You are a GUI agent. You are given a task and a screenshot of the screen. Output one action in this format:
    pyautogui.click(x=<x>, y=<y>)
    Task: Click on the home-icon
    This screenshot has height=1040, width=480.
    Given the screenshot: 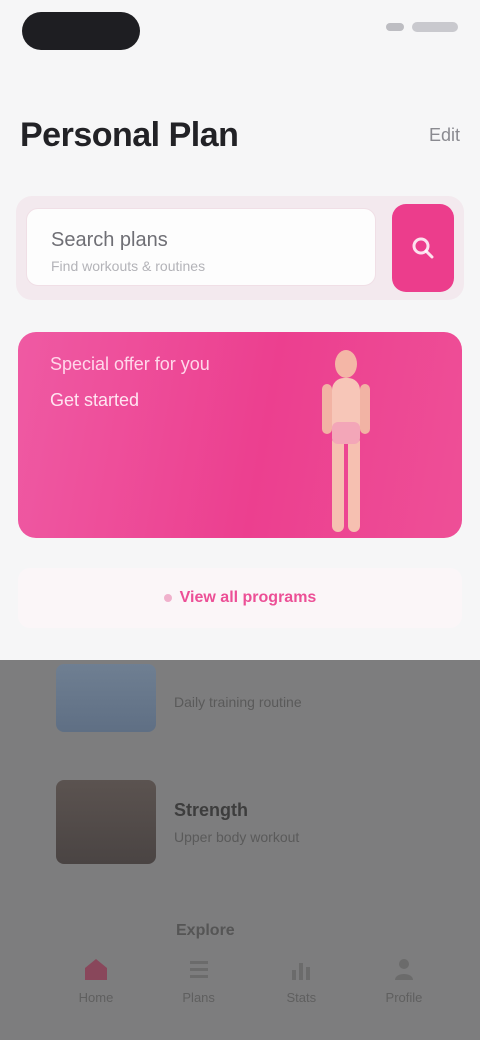 What is the action you would take?
    pyautogui.click(x=96, y=969)
    